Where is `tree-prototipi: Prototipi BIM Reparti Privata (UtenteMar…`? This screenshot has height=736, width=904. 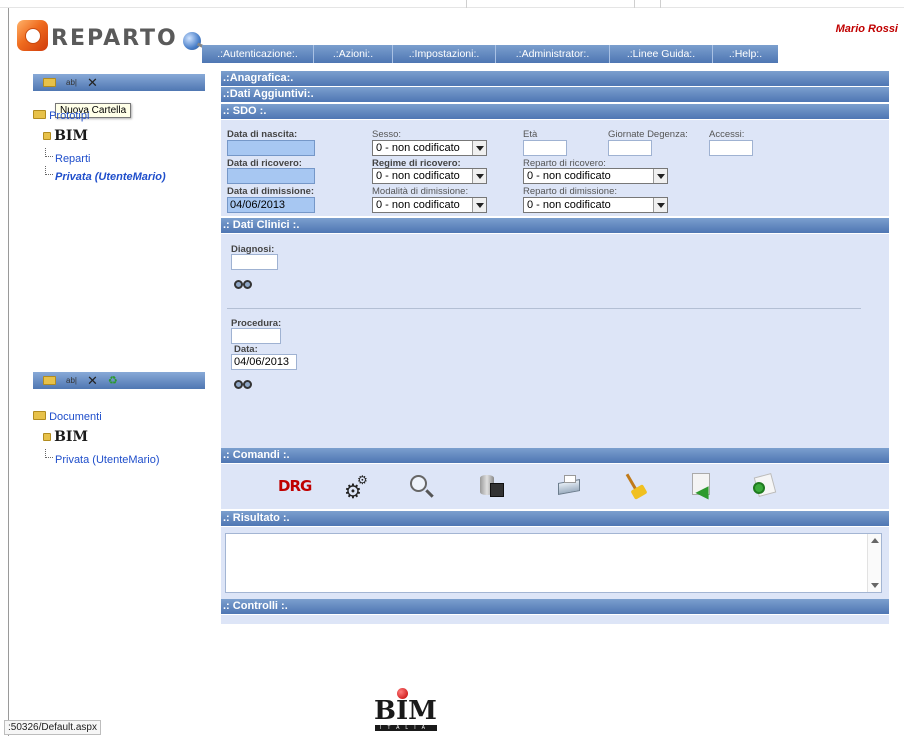 tree-prototipi: Prototipi BIM Reparti Privata (UtenteMar… is located at coordinates (123, 150).